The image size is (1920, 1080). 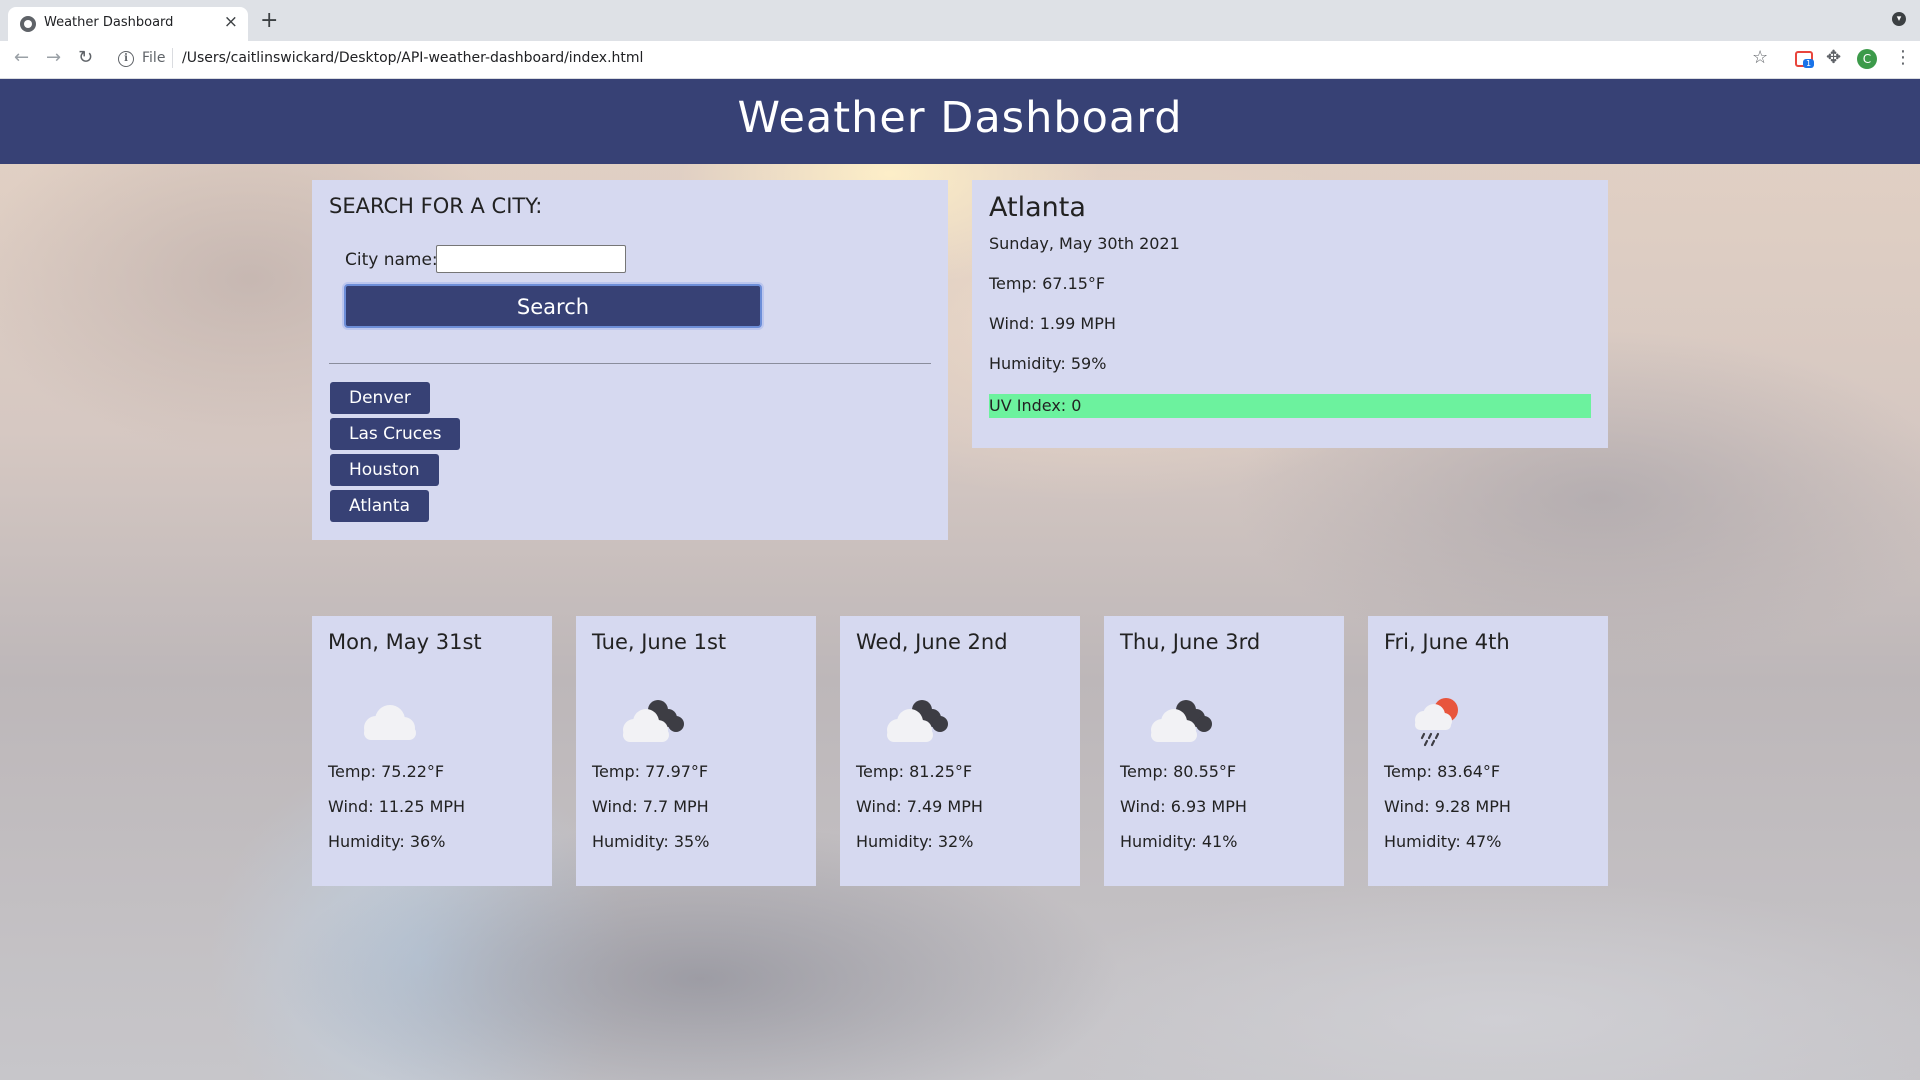 I want to click on history-button-denver: Denver, so click(x=380, y=398).